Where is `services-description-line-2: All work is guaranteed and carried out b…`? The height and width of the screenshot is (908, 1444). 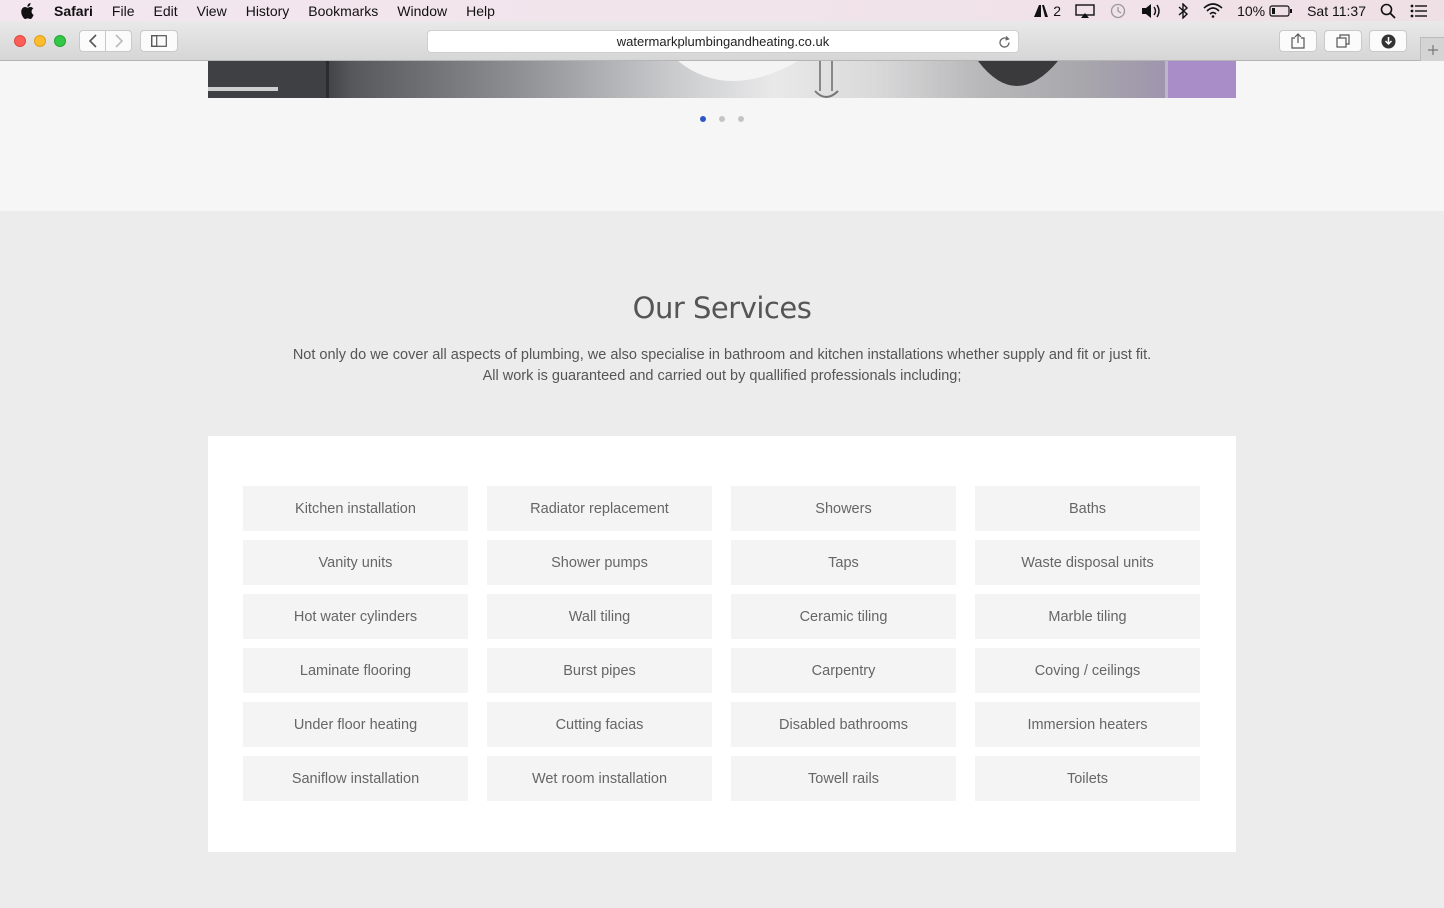 services-description-line-2: All work is guaranteed and carried out b… is located at coordinates (722, 376).